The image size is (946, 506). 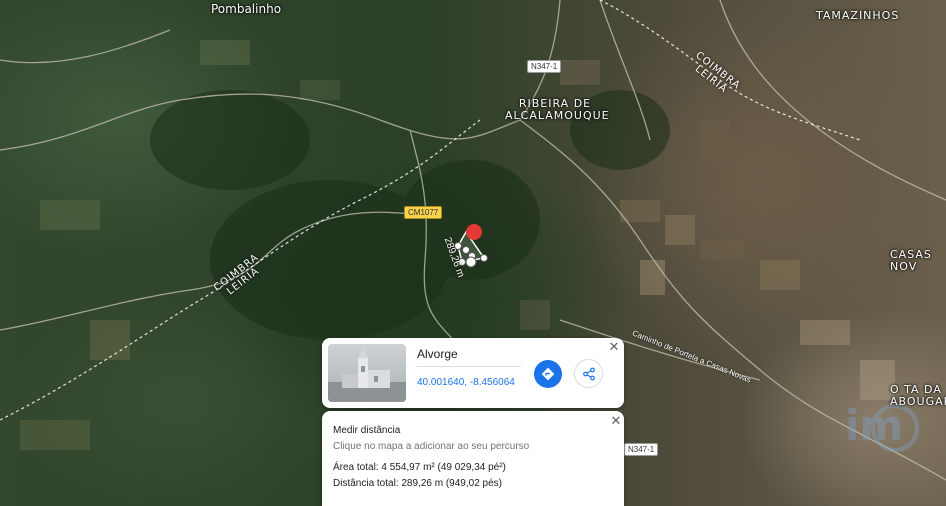 What do you see at coordinates (544, 66) in the screenshot?
I see `road-shield-n347-1: N347-1` at bounding box center [544, 66].